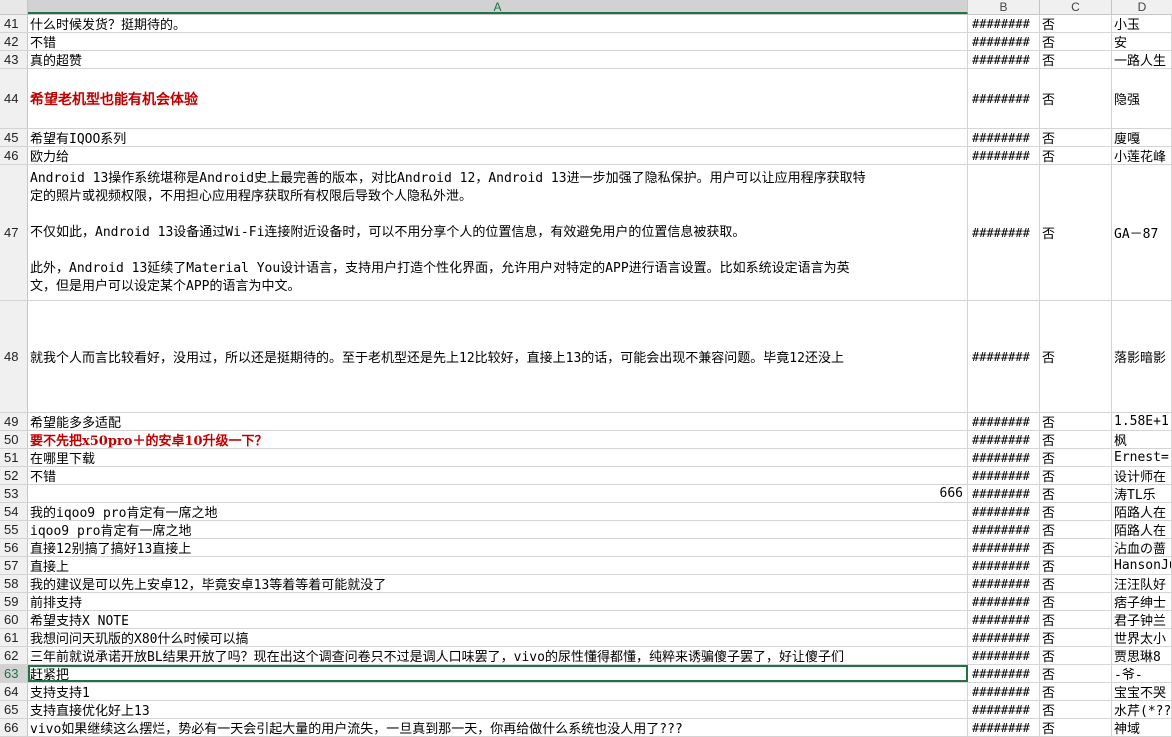 Image resolution: width=1172 pixels, height=737 pixels. What do you see at coordinates (498, 529) in the screenshot?
I see `cell-comment: iqoo9 pro肯定有一席之地` at bounding box center [498, 529].